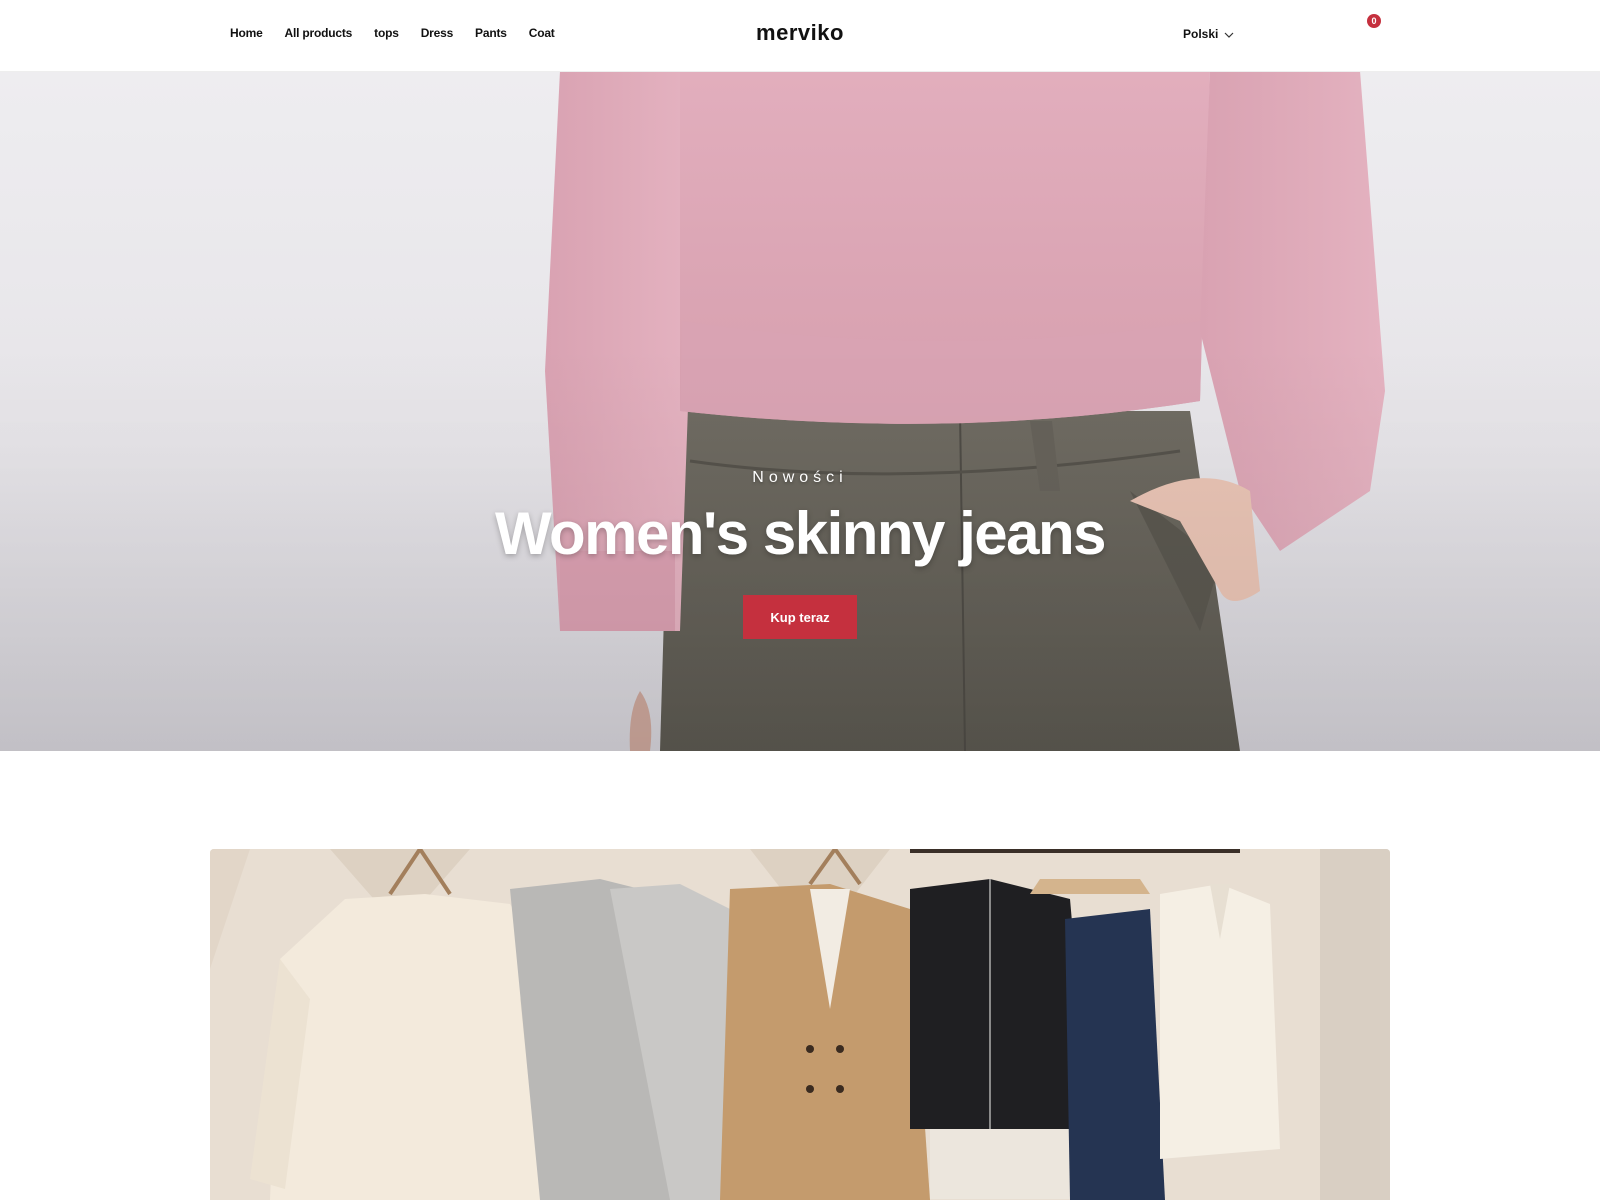  Describe the element at coordinates (800, 617) in the screenshot. I see `shop-now-button: Kup teraz` at that location.